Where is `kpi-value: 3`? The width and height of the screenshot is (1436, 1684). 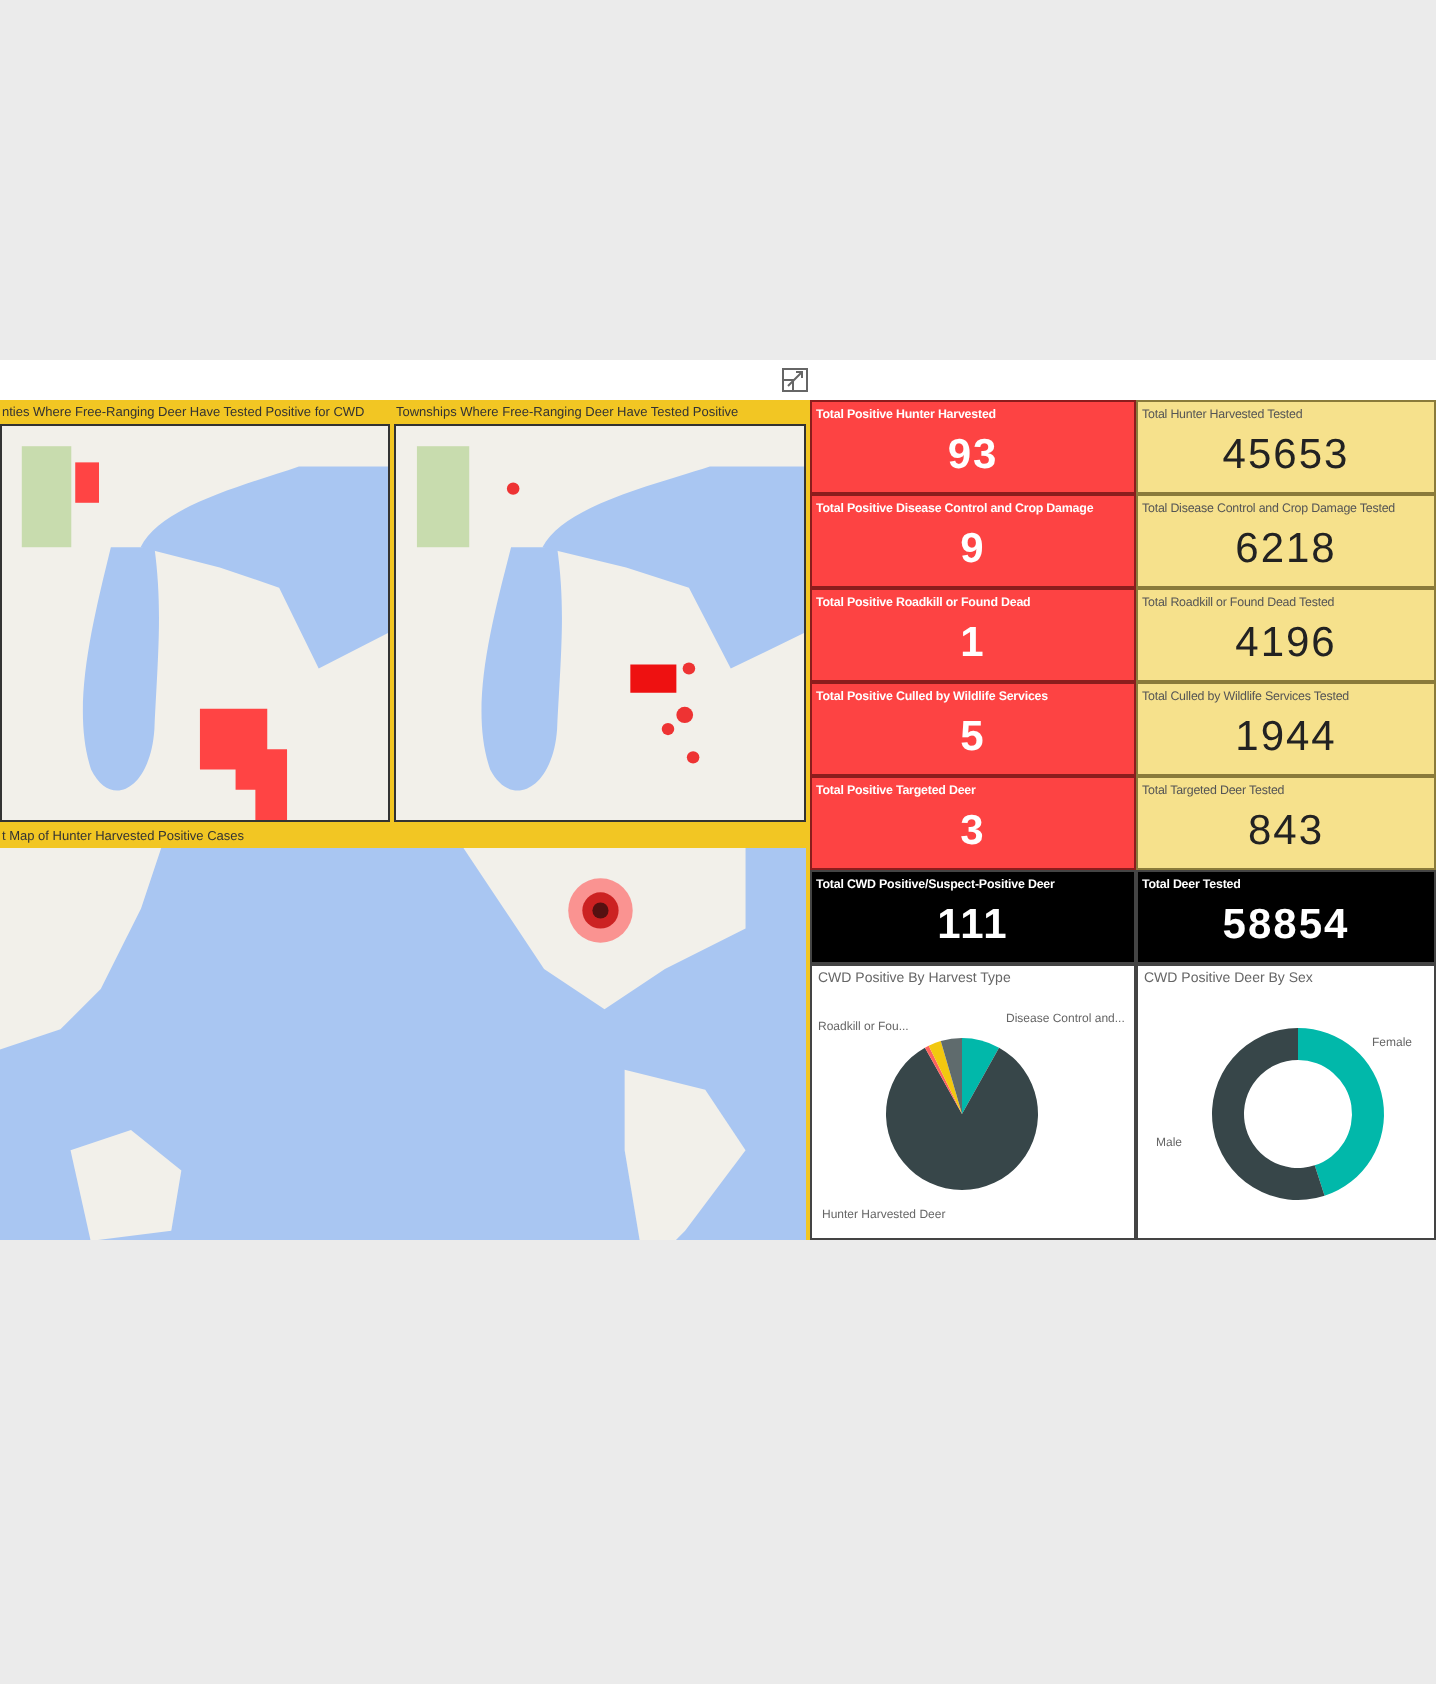 kpi-value: 3 is located at coordinates (973, 832).